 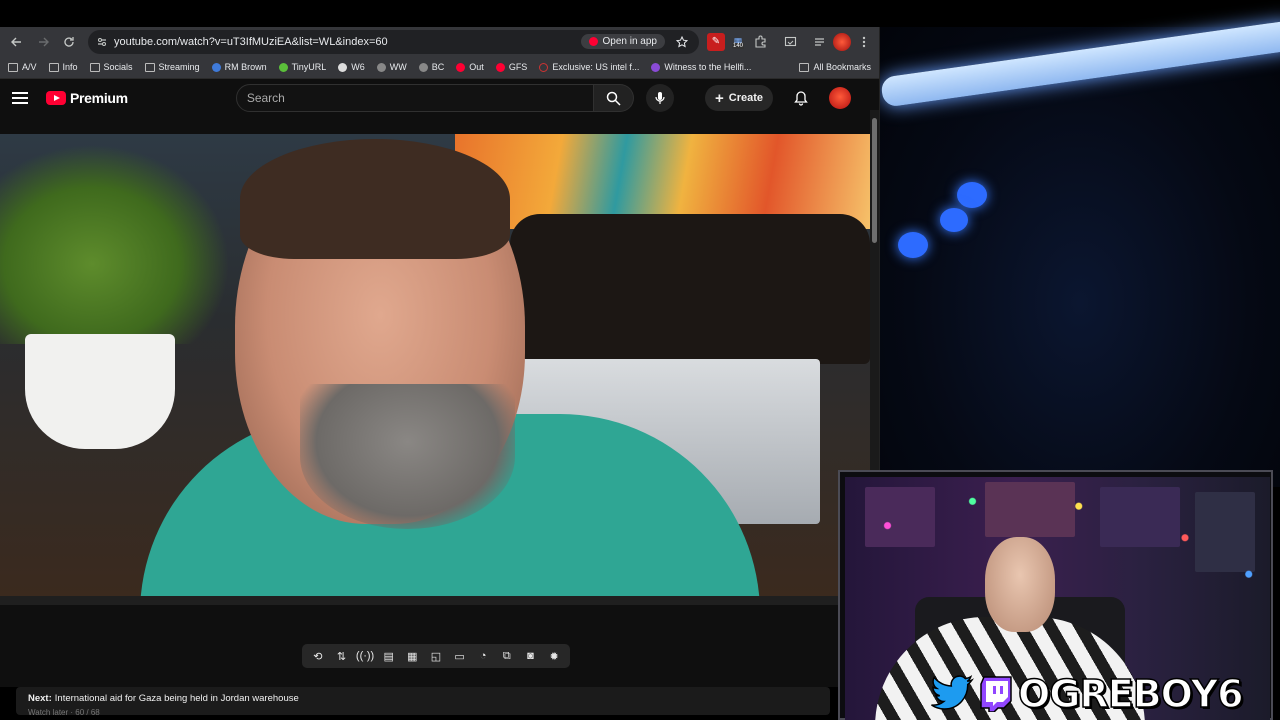 What do you see at coordinates (476, 67) in the screenshot?
I see `bookmark-label: Out` at bounding box center [476, 67].